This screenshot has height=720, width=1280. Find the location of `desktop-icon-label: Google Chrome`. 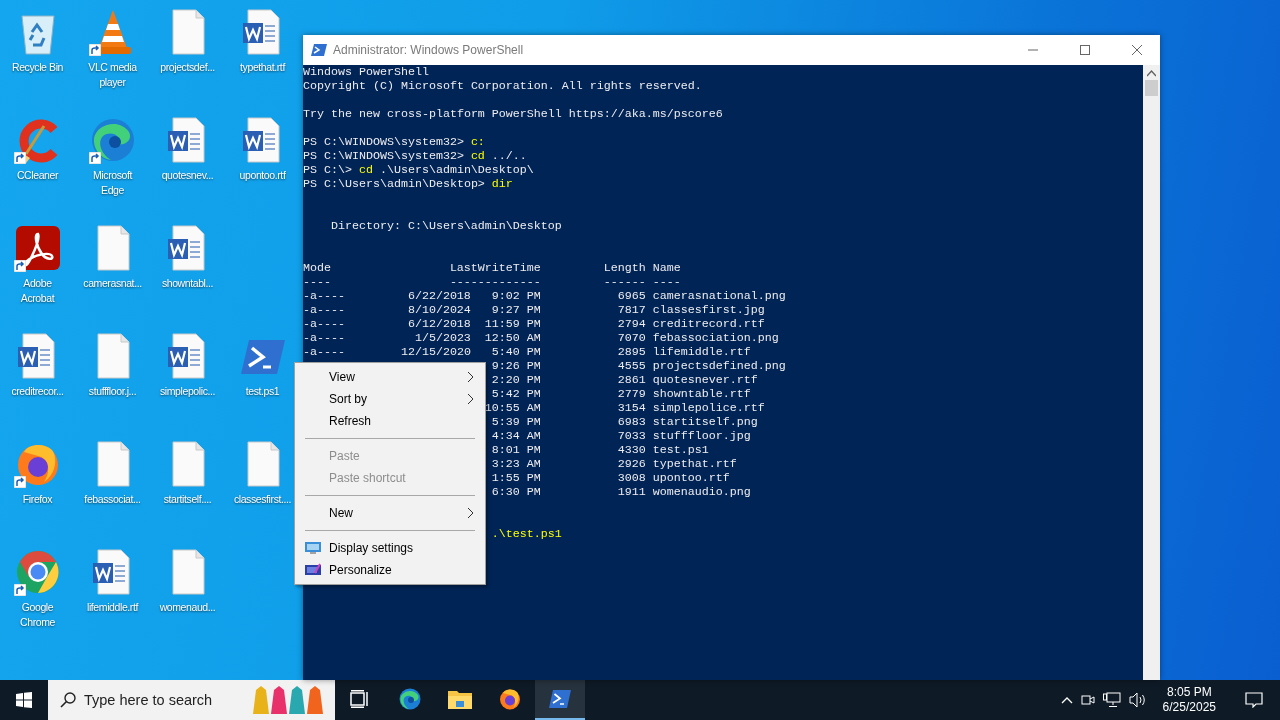

desktop-icon-label: Google Chrome is located at coordinates (37, 615).